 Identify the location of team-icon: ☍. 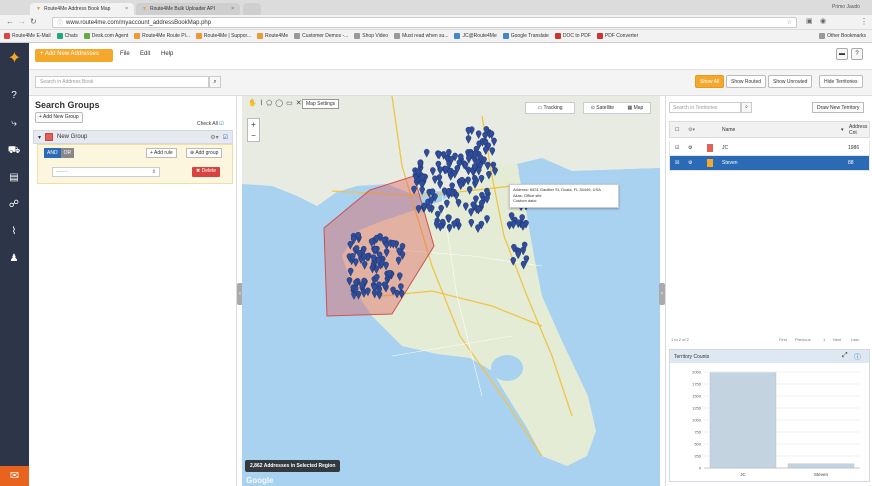
(14, 206).